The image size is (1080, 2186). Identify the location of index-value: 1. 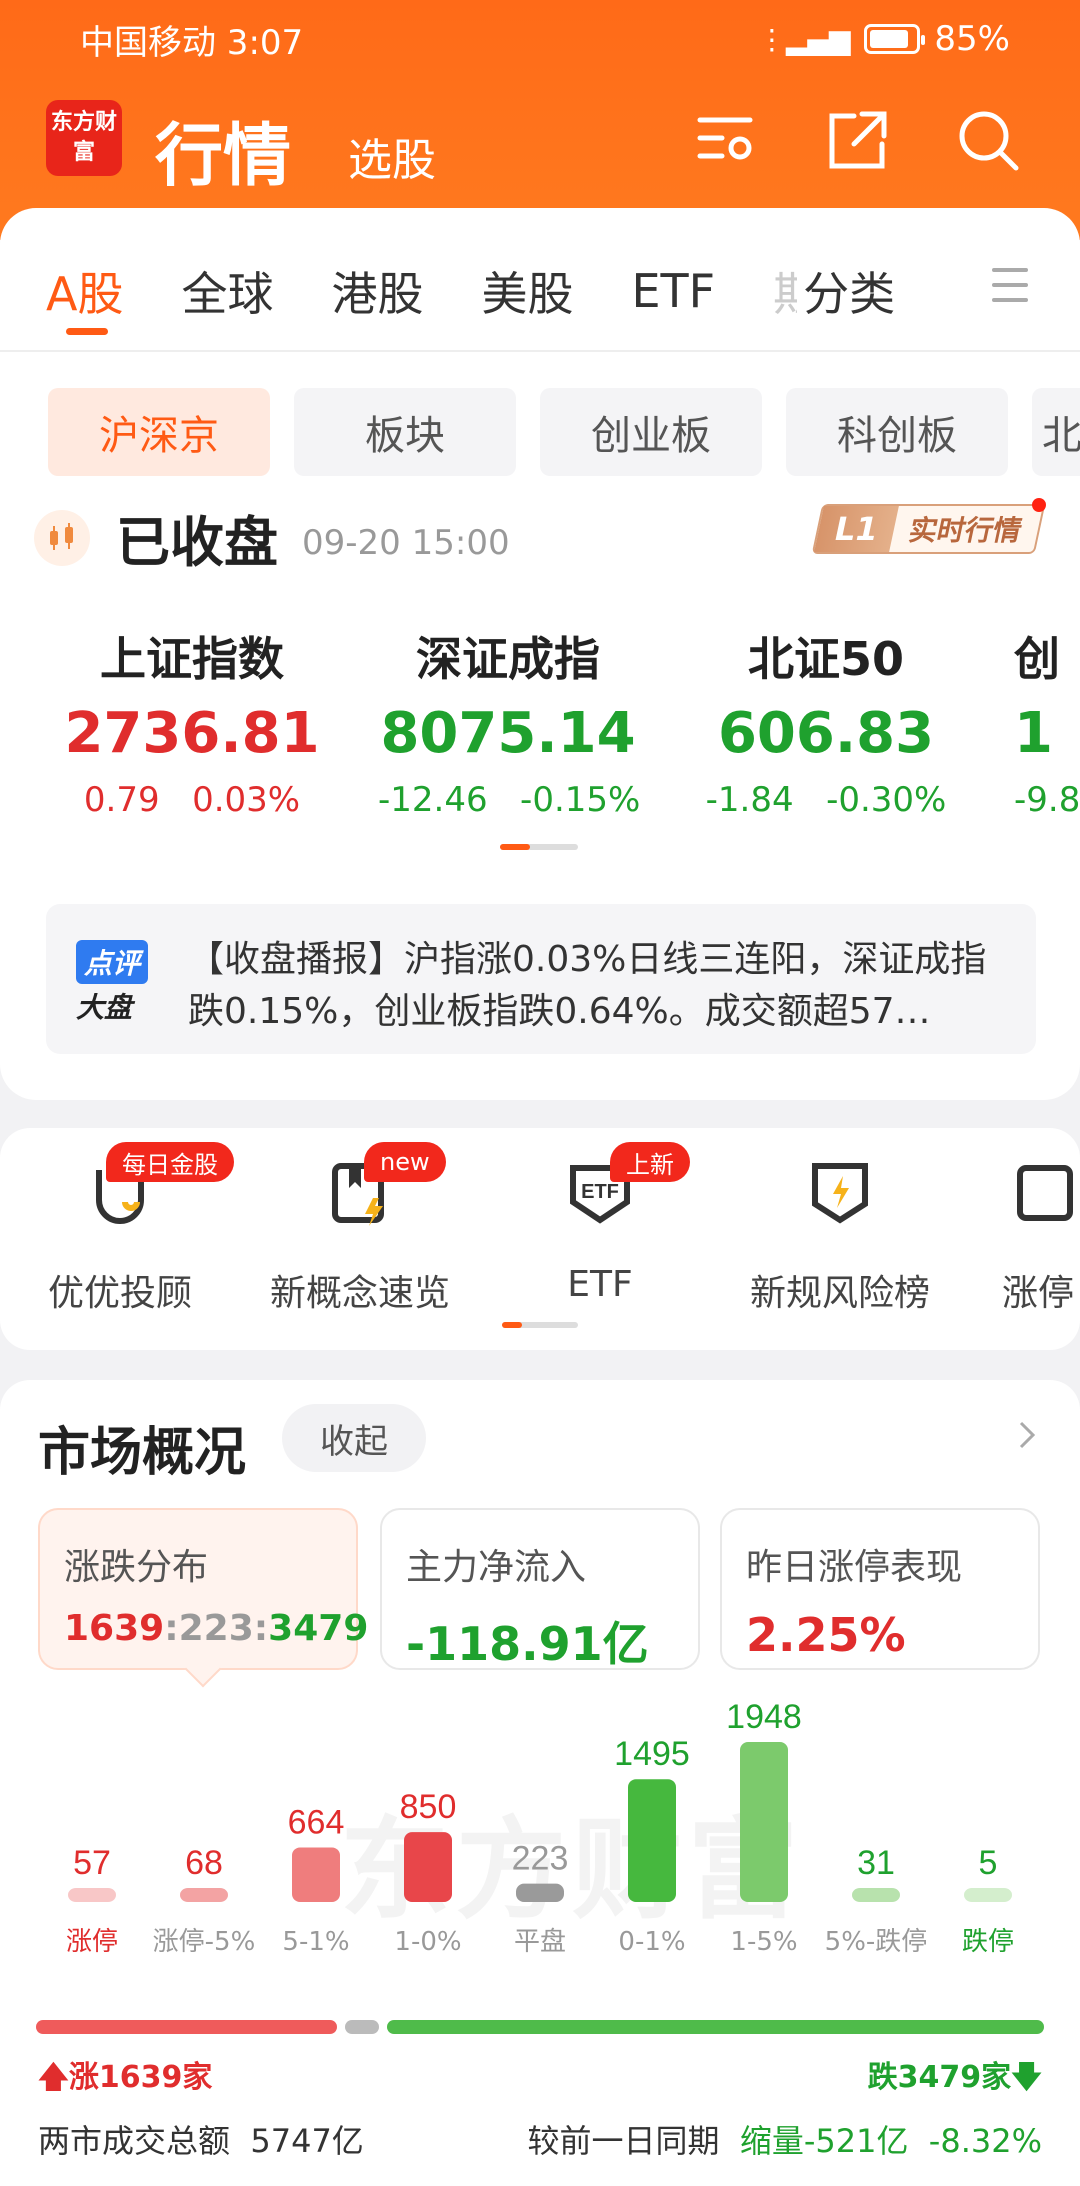
(1033, 733).